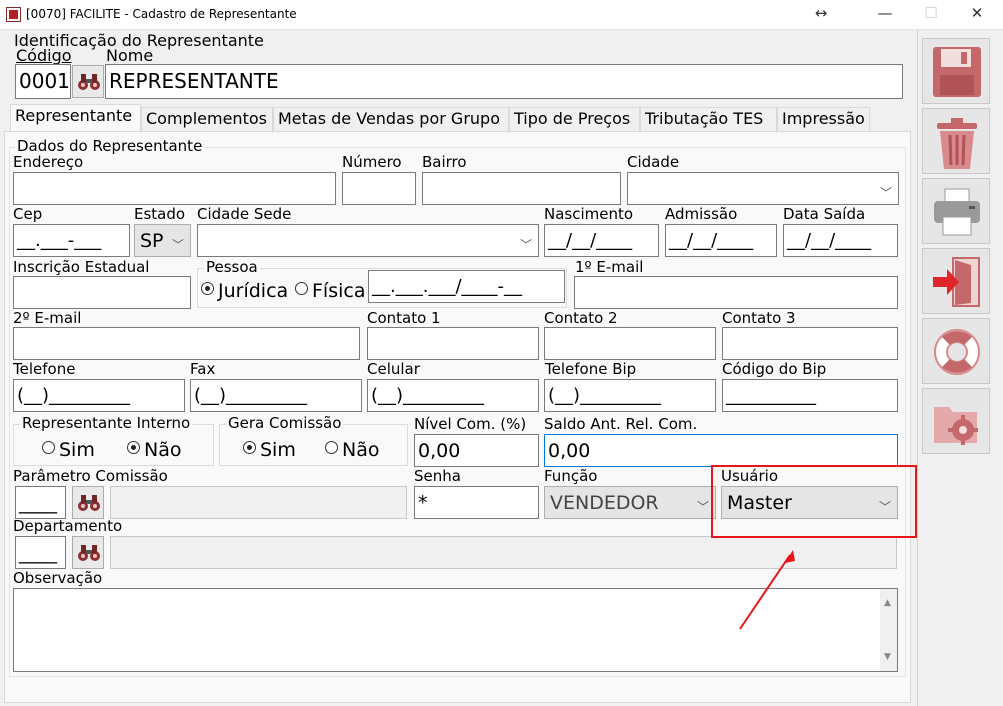 Image resolution: width=1003 pixels, height=706 pixels. I want to click on rep-interno-nao-radio: Não, so click(154, 450).